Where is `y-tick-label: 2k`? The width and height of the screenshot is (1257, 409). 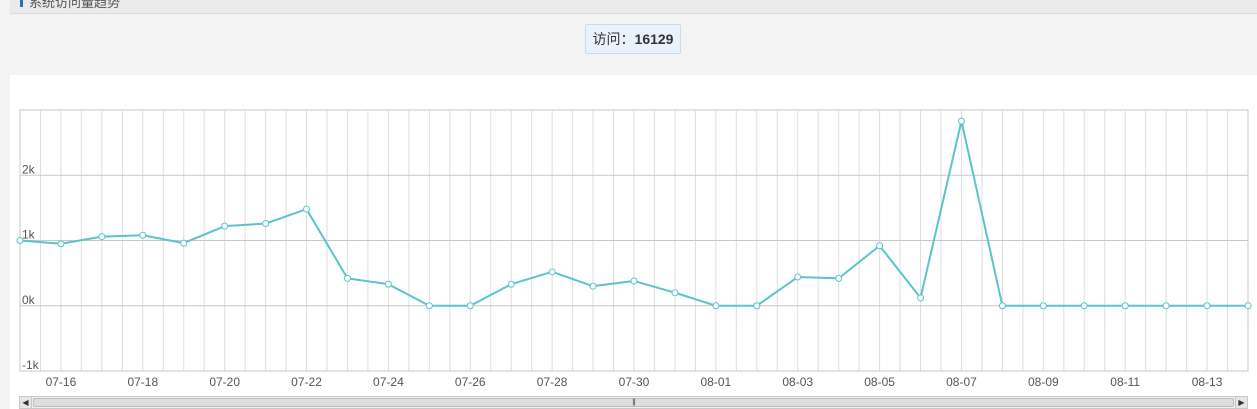
y-tick-label: 2k is located at coordinates (29, 169).